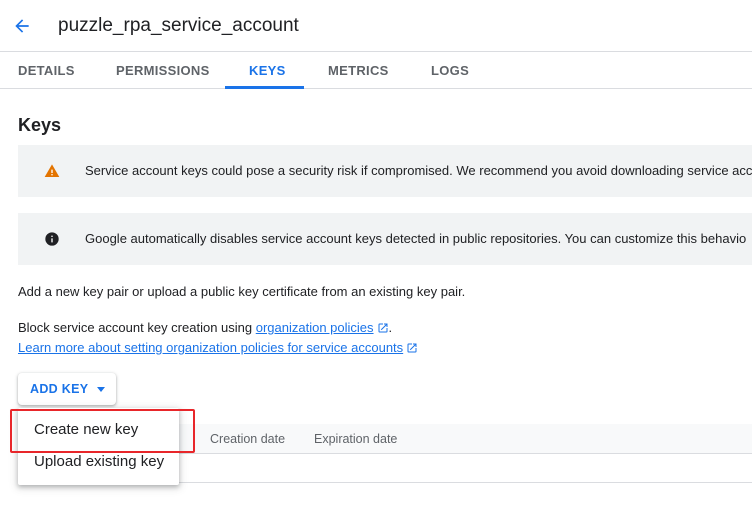  I want to click on column-creation-date: Creation date, so click(247, 439).